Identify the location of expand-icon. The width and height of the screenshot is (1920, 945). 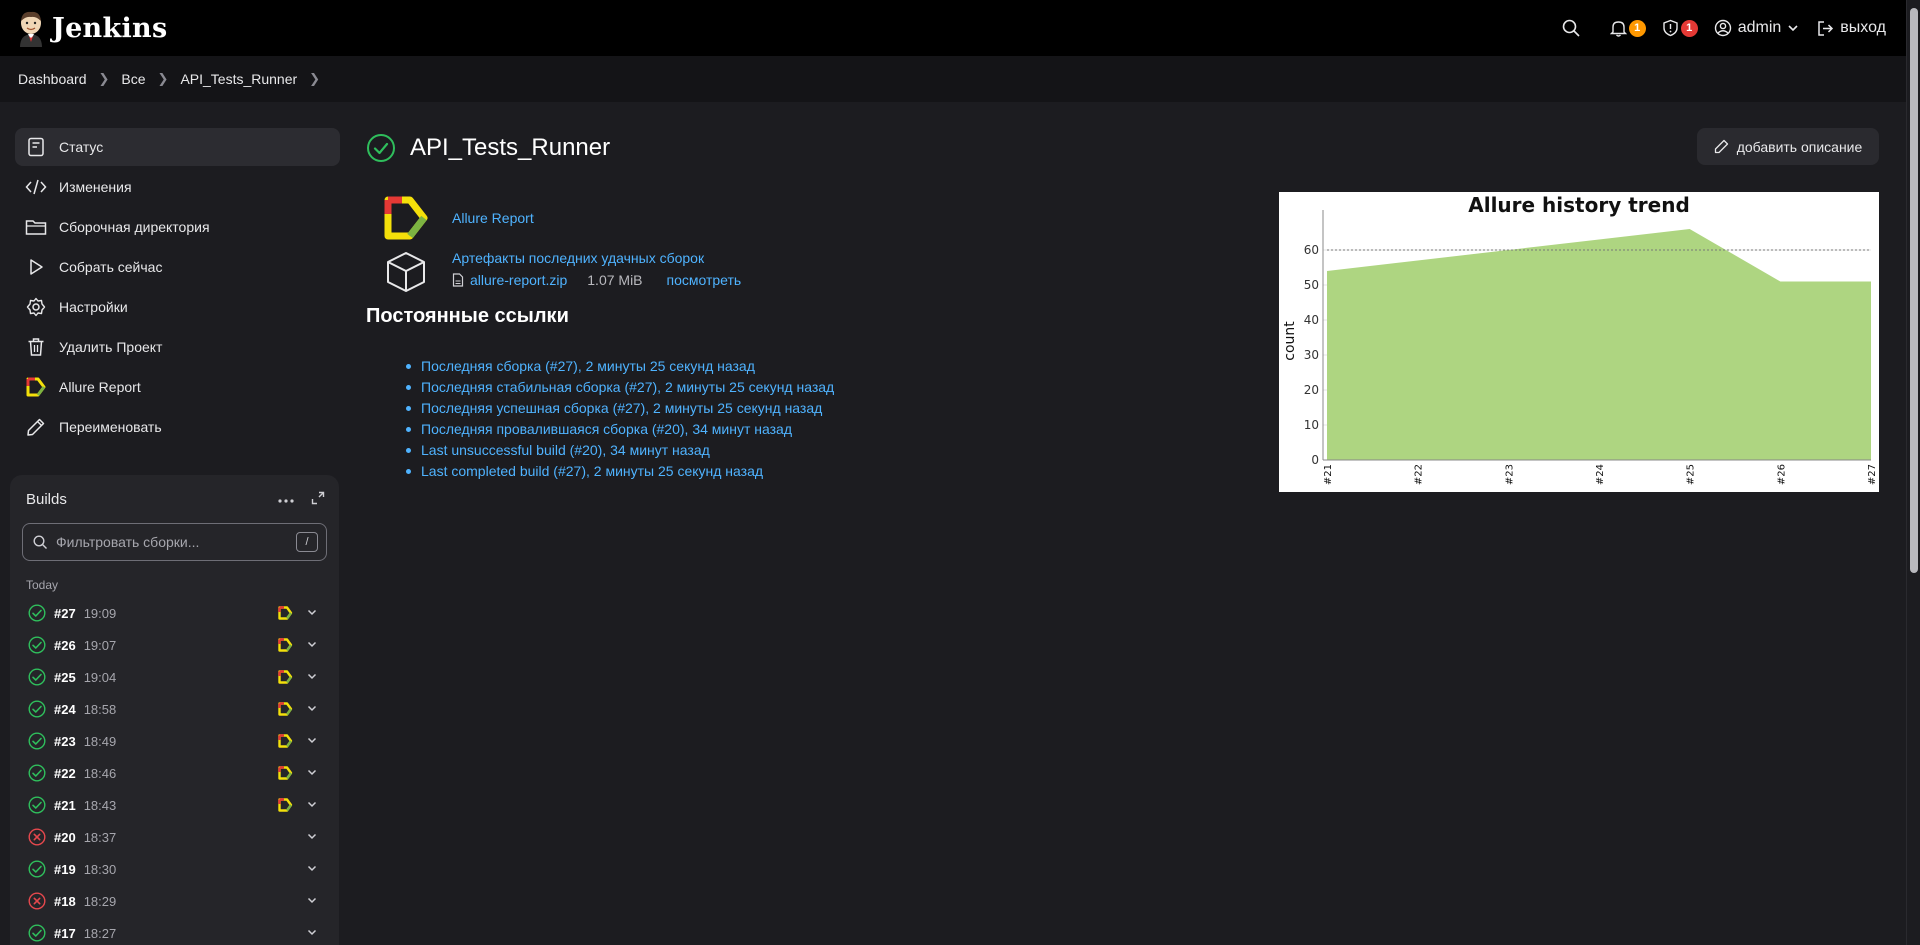
(318, 499).